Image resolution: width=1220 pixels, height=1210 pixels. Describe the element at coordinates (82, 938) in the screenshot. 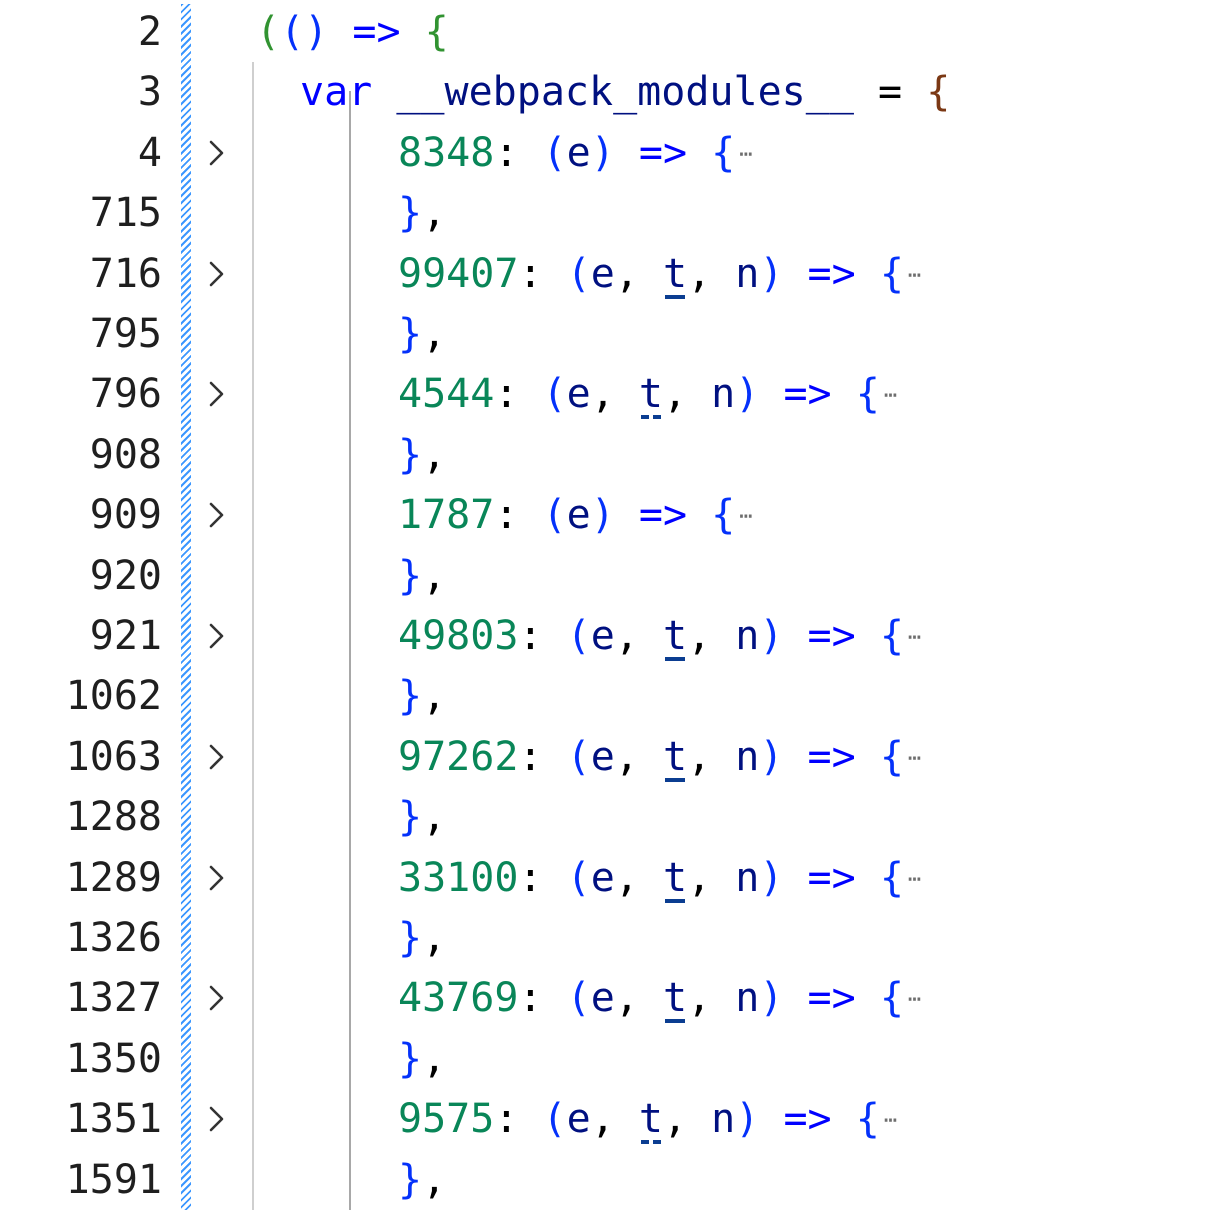

I see `line-number: 1326` at that location.